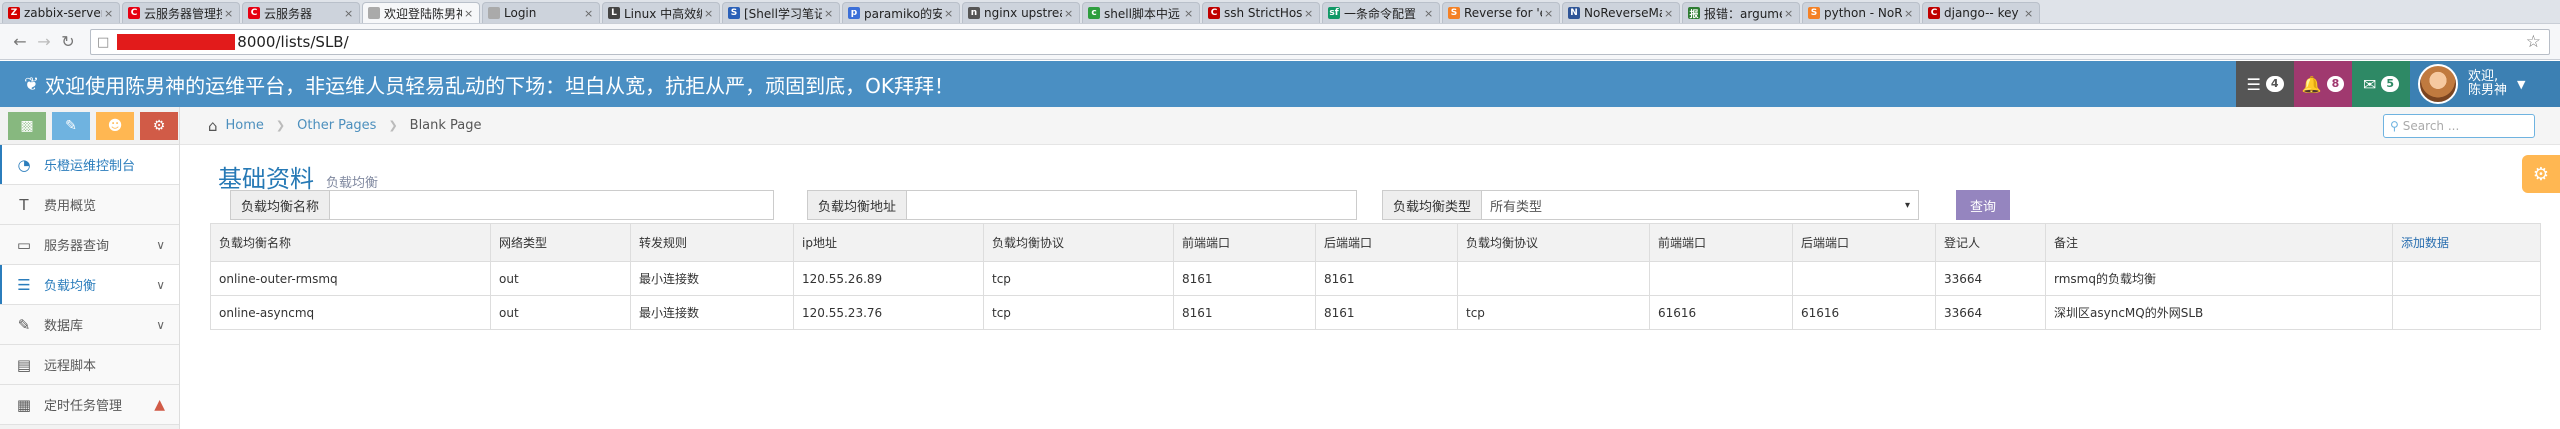 This screenshot has height=429, width=2560. What do you see at coordinates (854, 13) in the screenshot?
I see `tab-favicon-icon: p` at bounding box center [854, 13].